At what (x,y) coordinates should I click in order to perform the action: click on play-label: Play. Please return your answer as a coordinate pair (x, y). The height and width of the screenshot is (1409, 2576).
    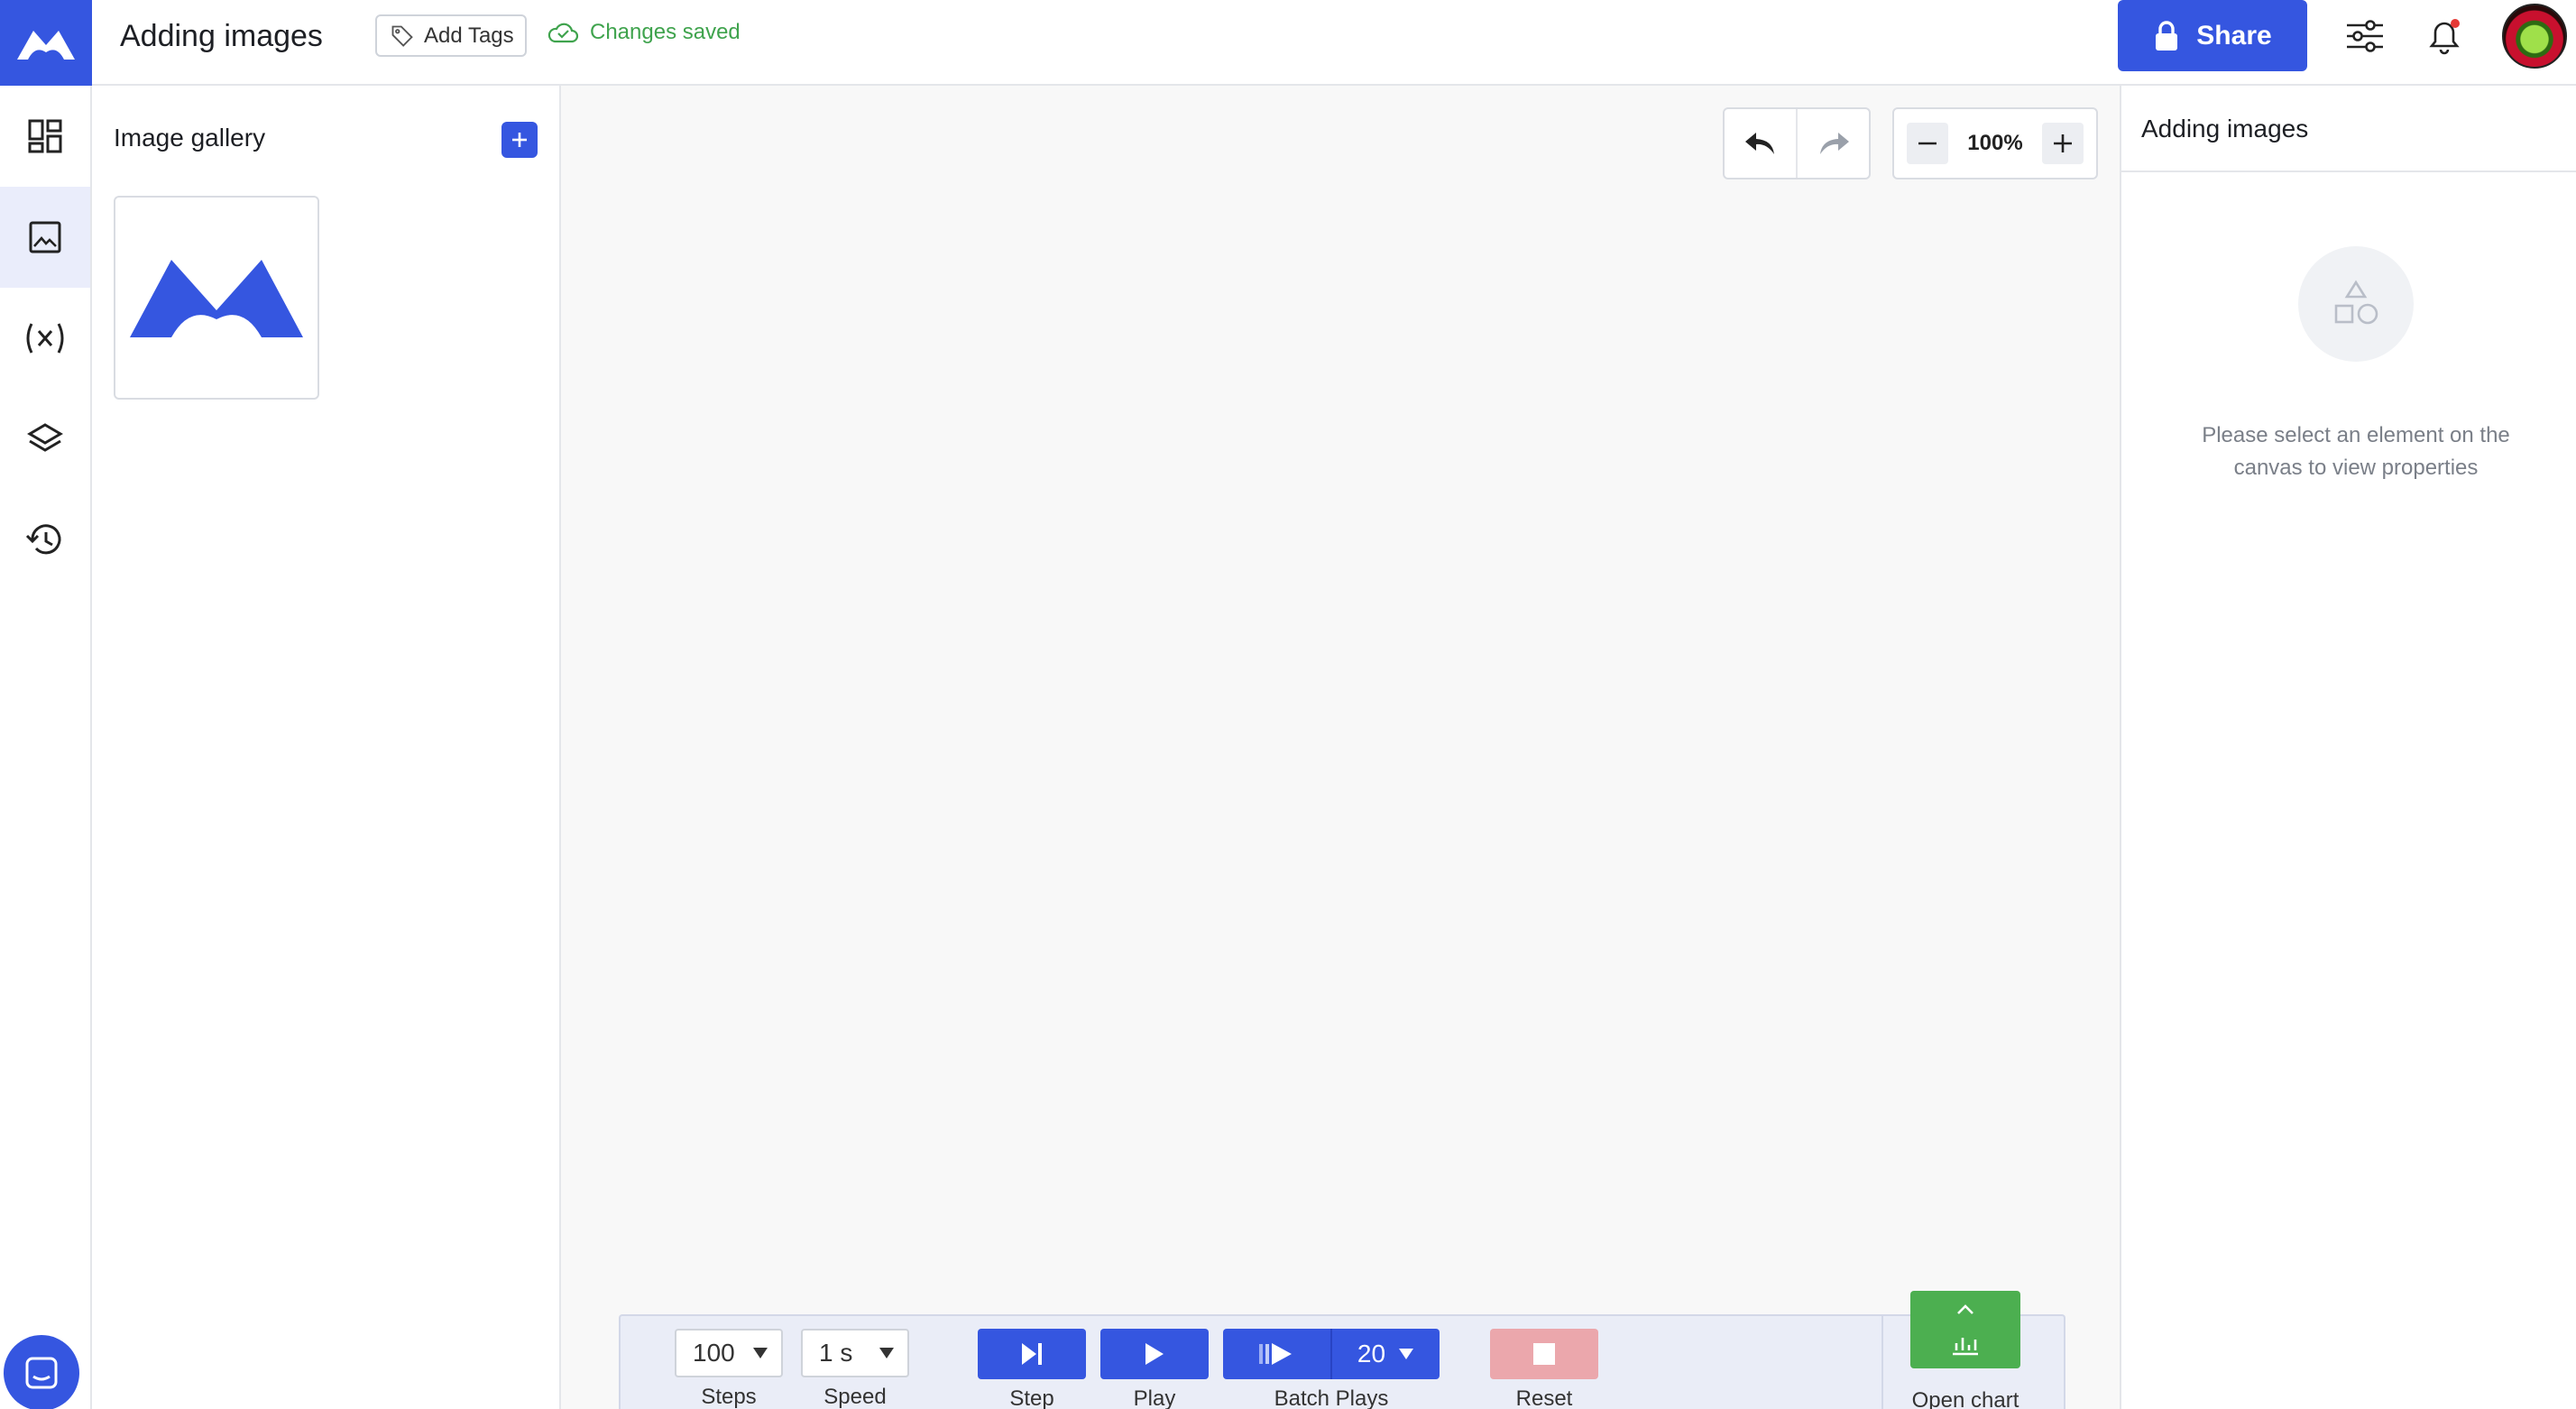
    Looking at the image, I should click on (1155, 1397).